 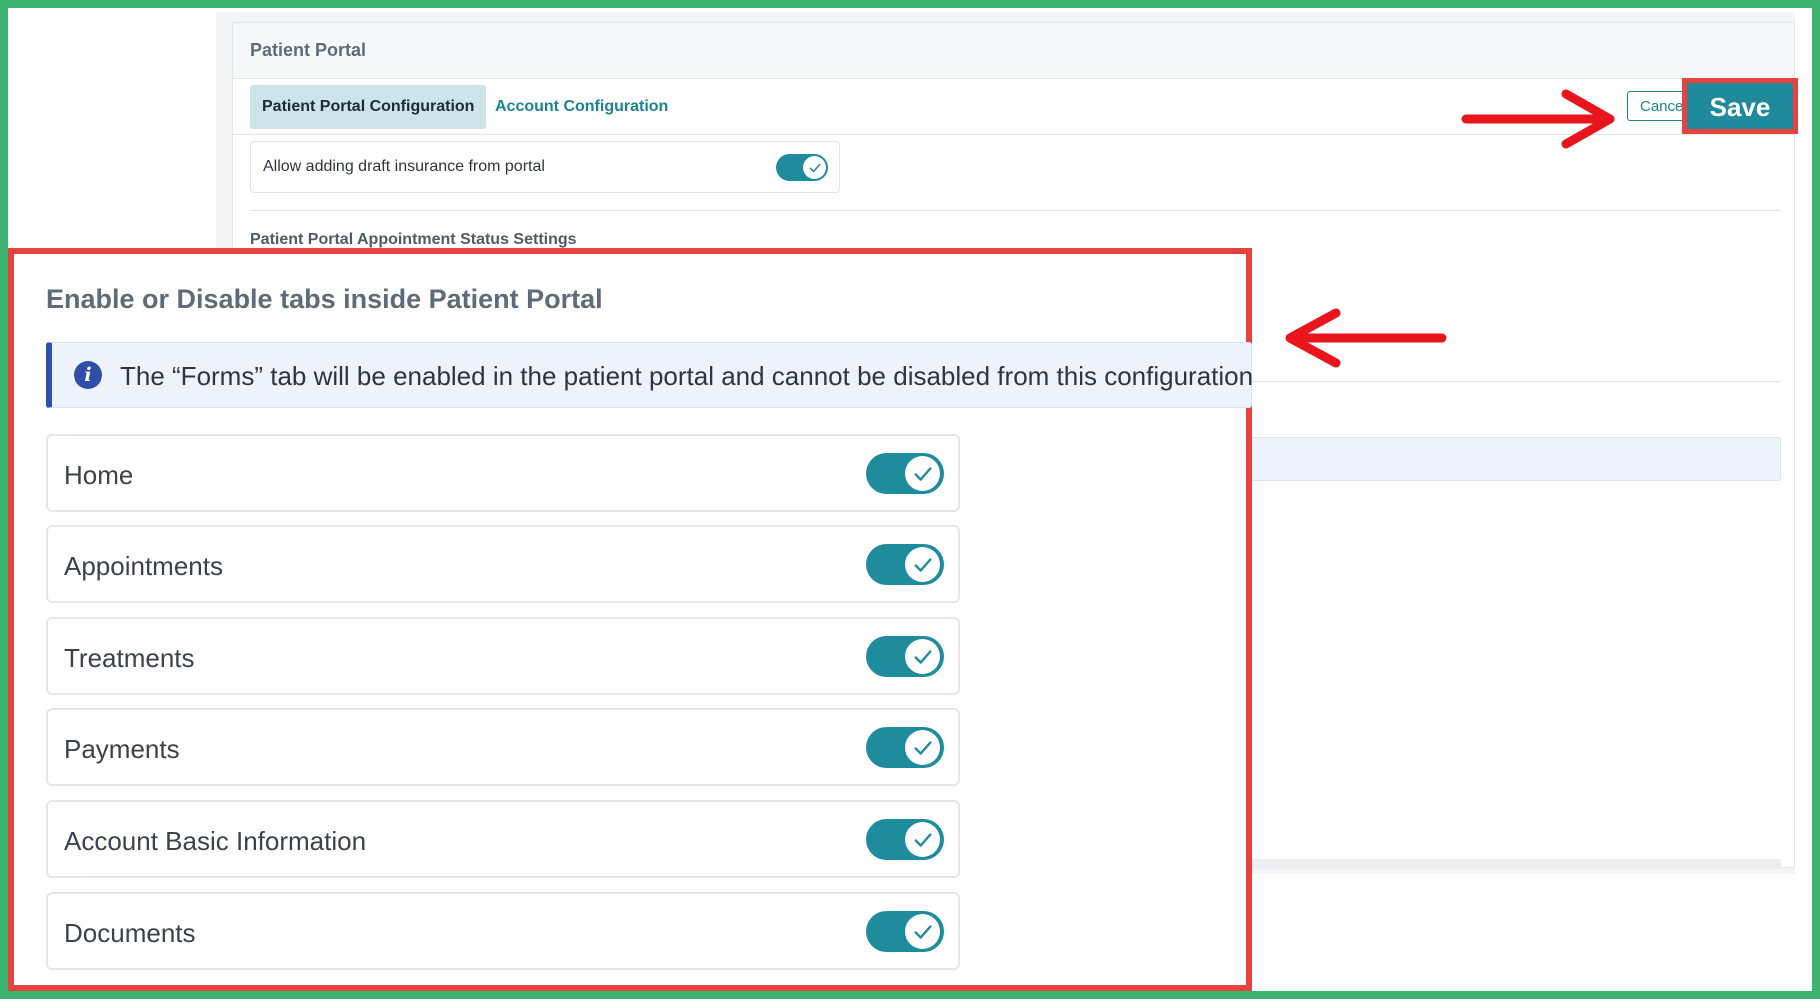 I want to click on tab-account-configuration: Account Configuration, so click(x=581, y=107).